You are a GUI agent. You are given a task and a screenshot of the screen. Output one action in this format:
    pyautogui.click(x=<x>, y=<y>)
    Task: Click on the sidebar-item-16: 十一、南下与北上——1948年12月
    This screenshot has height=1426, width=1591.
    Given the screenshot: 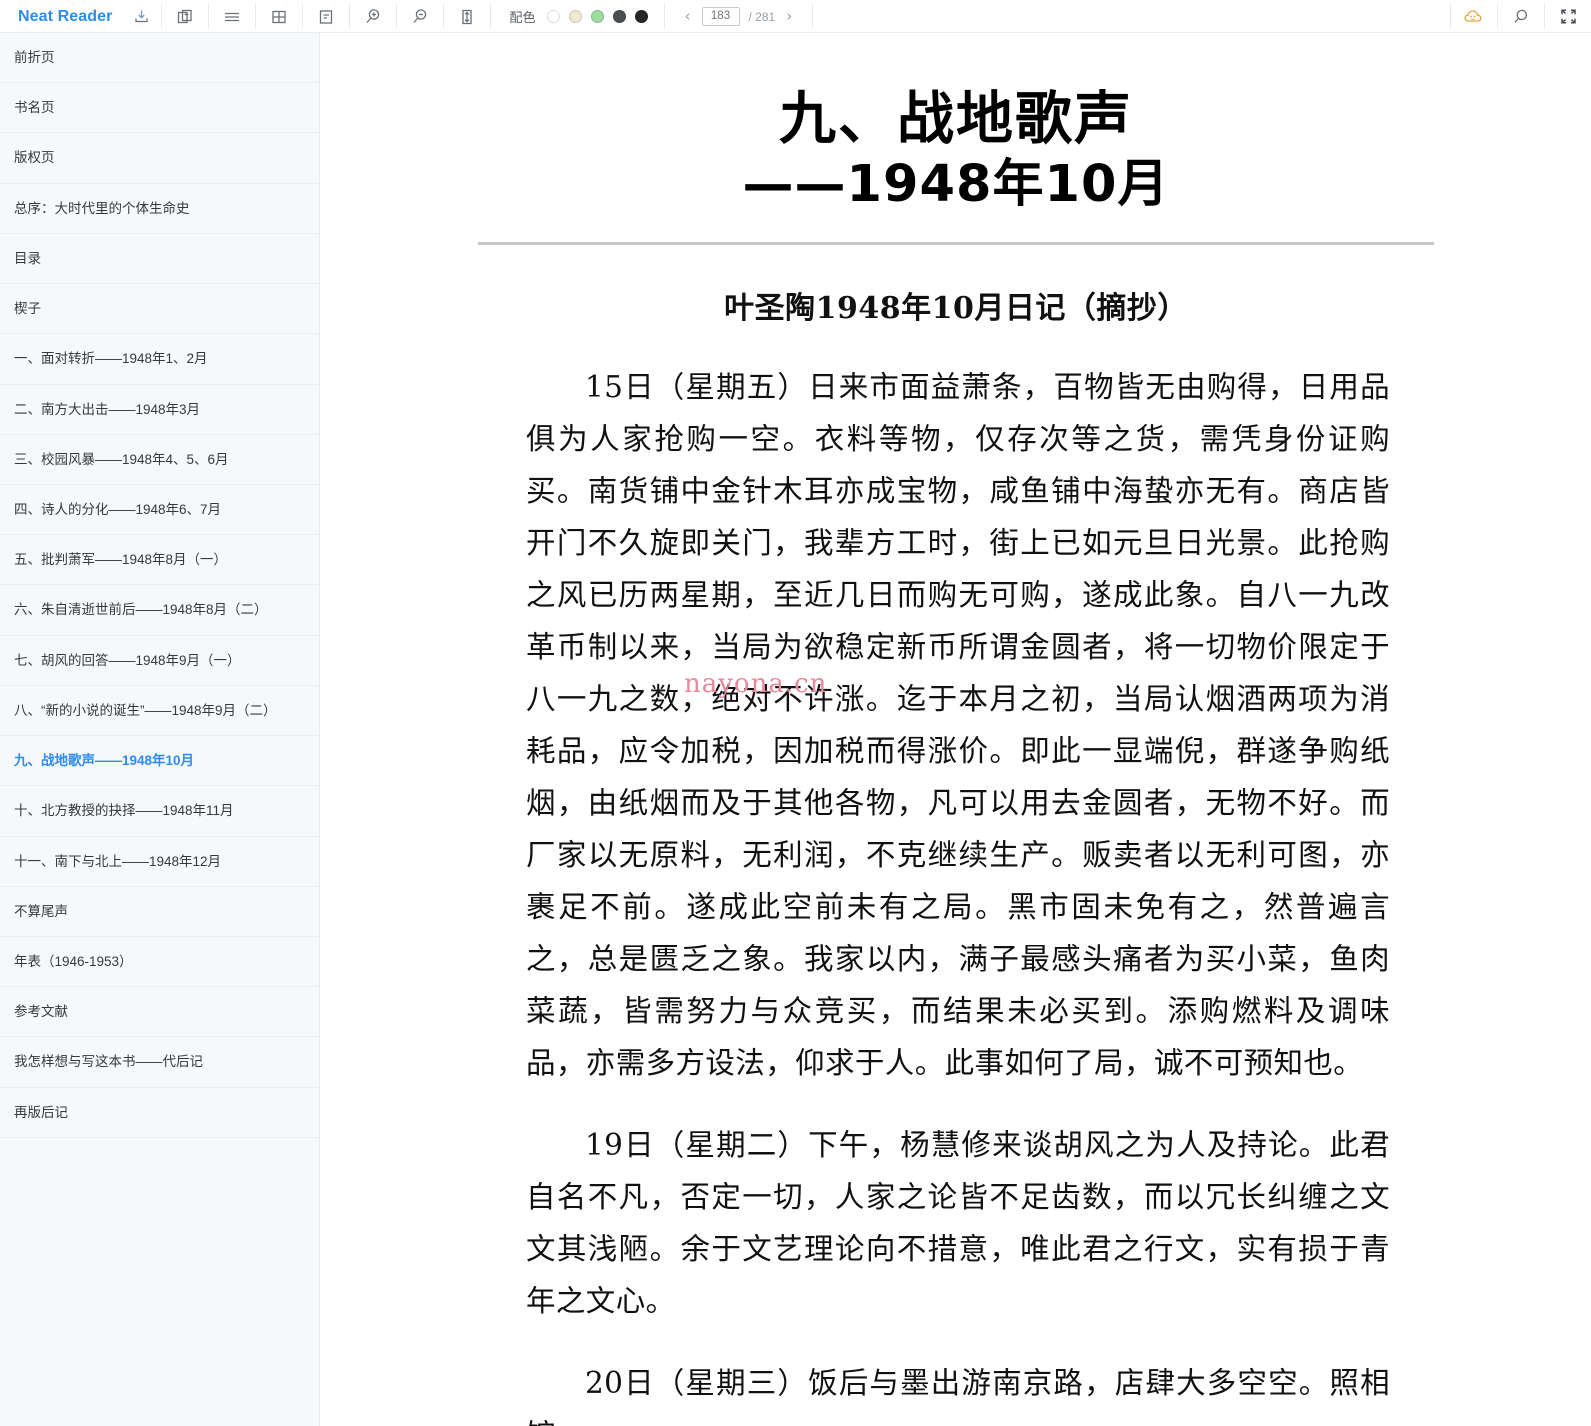 What is the action you would take?
    pyautogui.click(x=159, y=862)
    